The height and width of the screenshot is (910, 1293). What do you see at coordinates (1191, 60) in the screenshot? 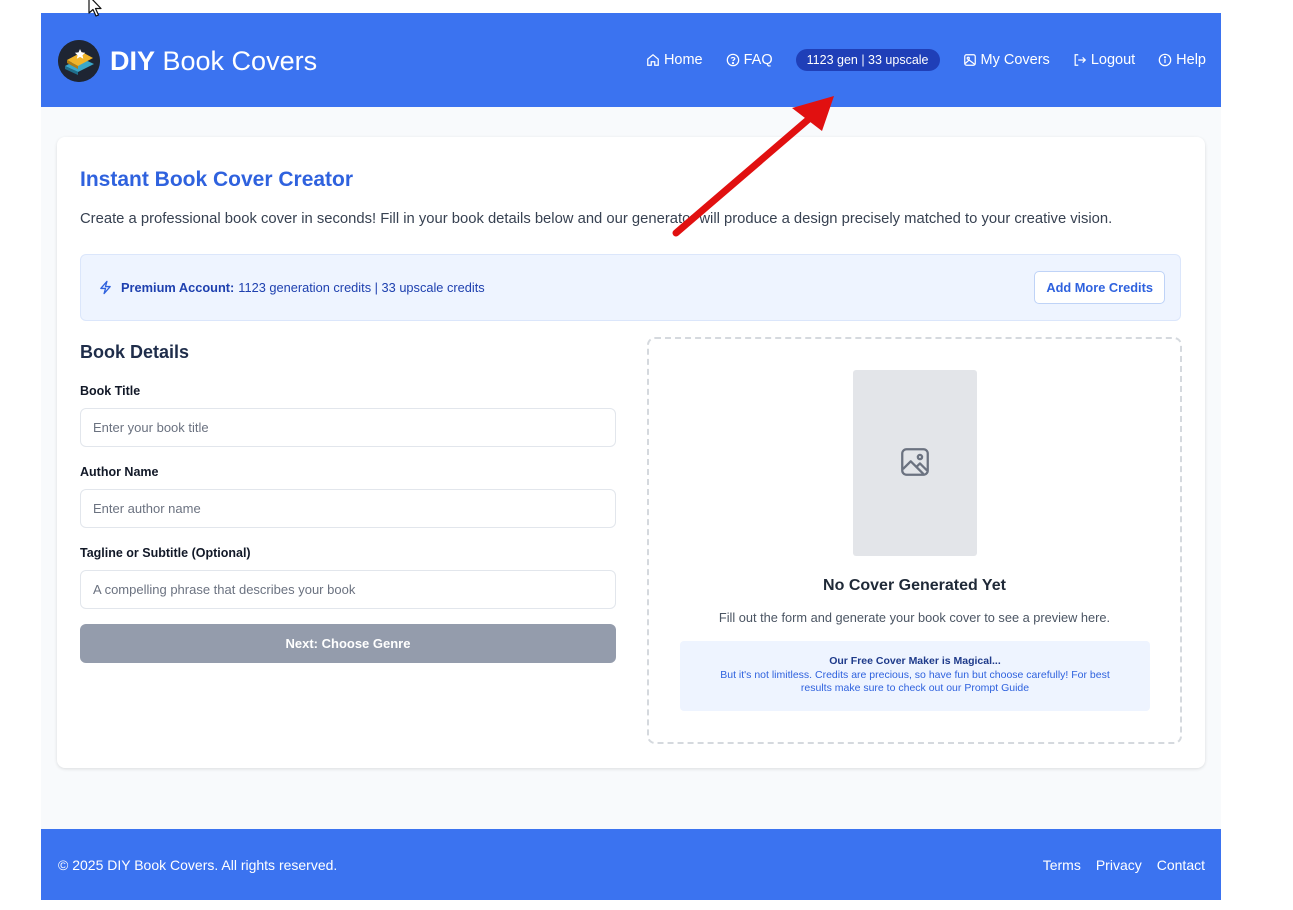
I see `nav-help-label: Help` at bounding box center [1191, 60].